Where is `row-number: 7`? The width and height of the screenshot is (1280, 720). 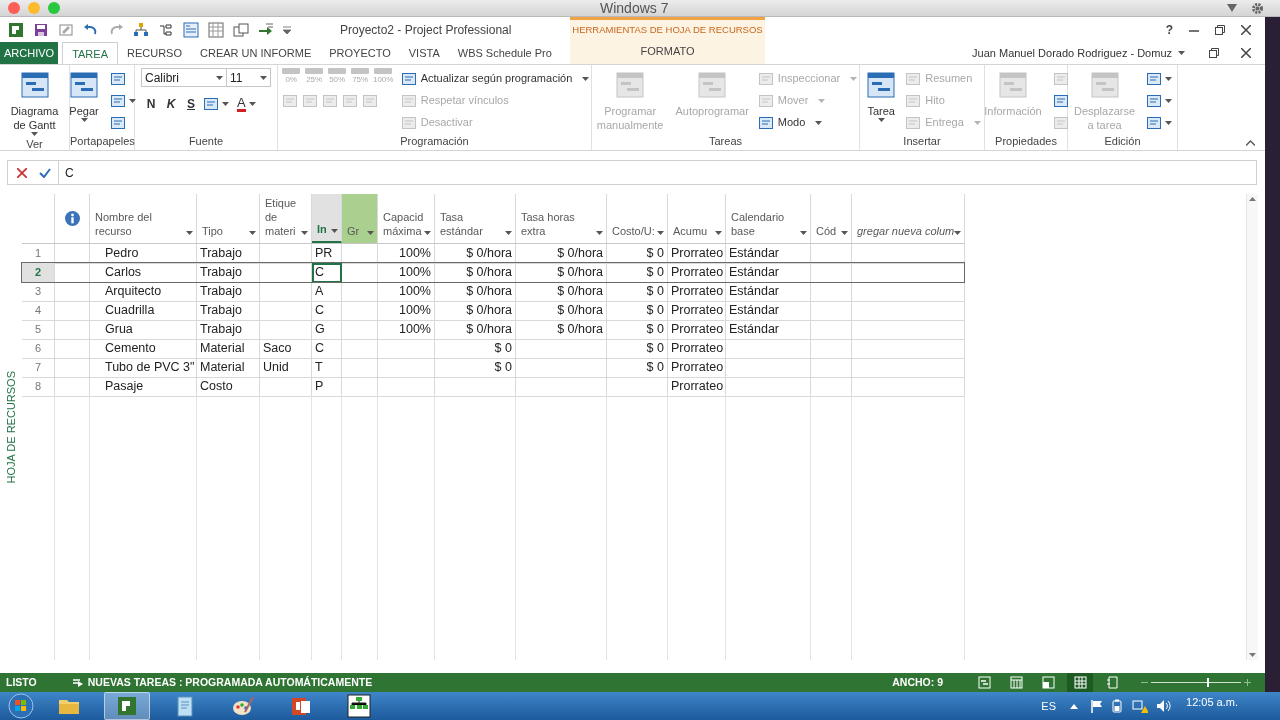 row-number: 7 is located at coordinates (38, 368).